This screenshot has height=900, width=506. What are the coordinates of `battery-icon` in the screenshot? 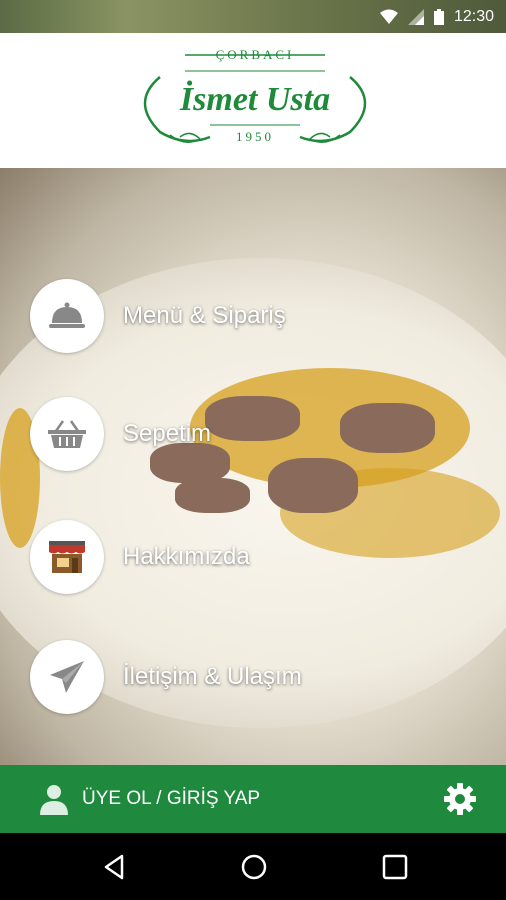 It's located at (438, 17).